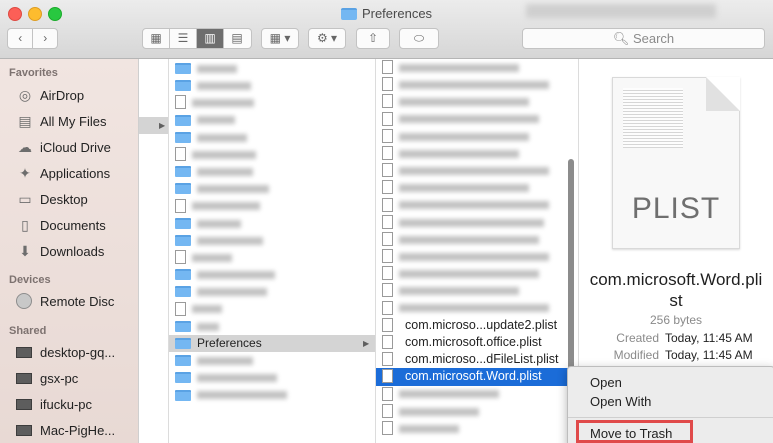 This screenshot has width=773, height=443. I want to click on search-field: 🔍︎ Search, so click(643, 38).